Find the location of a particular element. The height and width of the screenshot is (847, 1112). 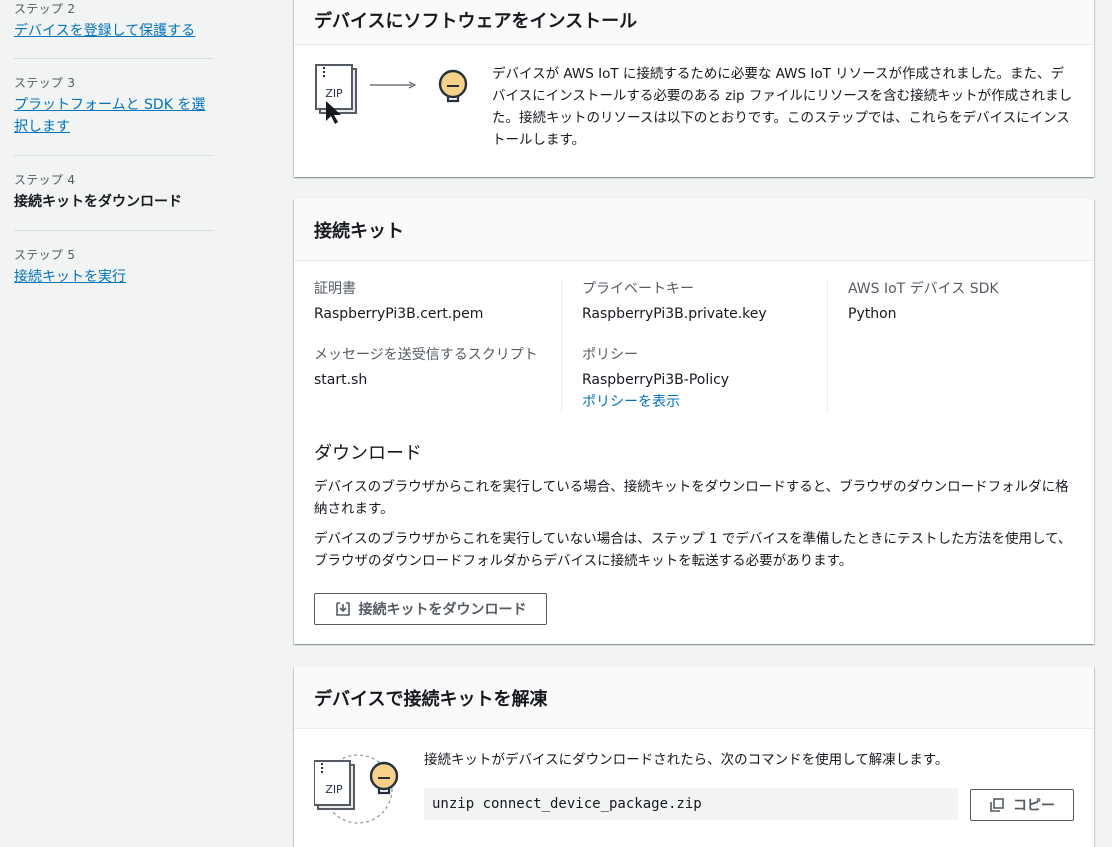

copy-label: コピー is located at coordinates (1034, 805).